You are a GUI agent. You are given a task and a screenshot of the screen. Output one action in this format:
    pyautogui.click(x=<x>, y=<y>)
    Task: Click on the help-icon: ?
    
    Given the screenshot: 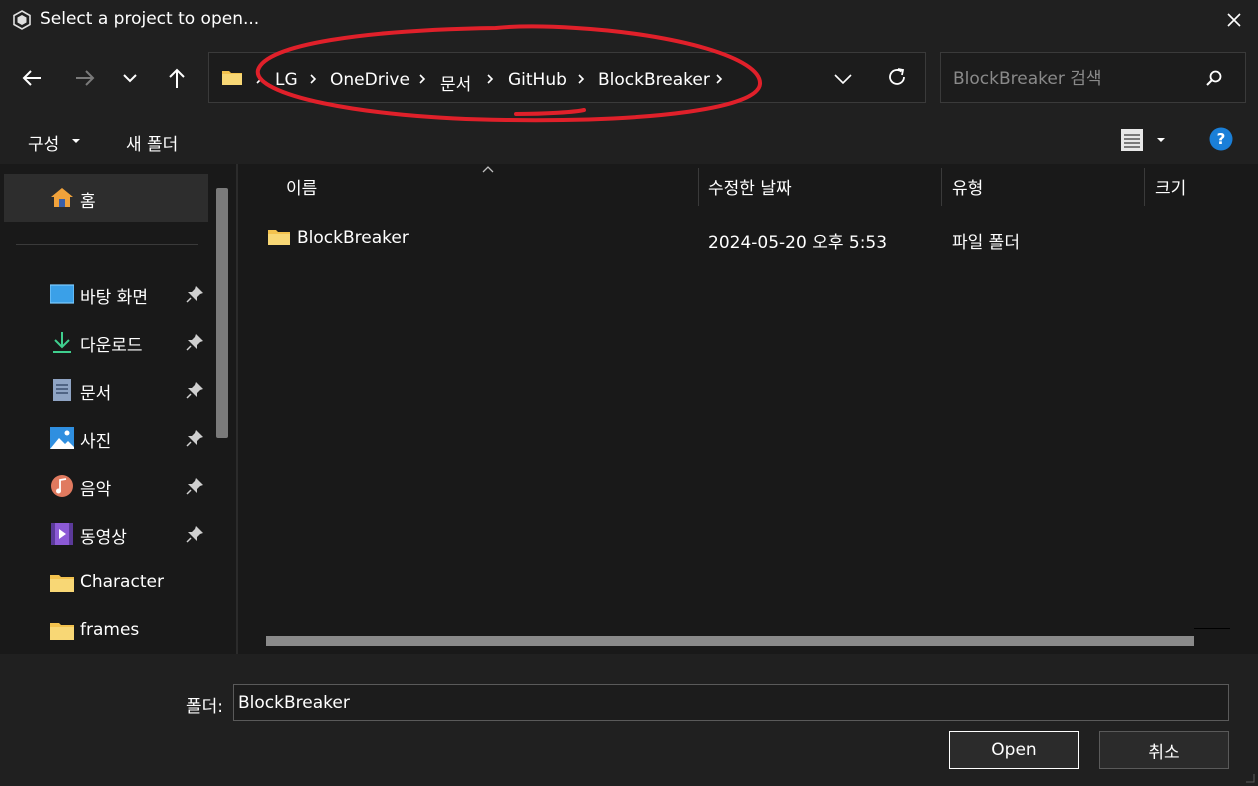 What is the action you would take?
    pyautogui.click(x=1221, y=139)
    